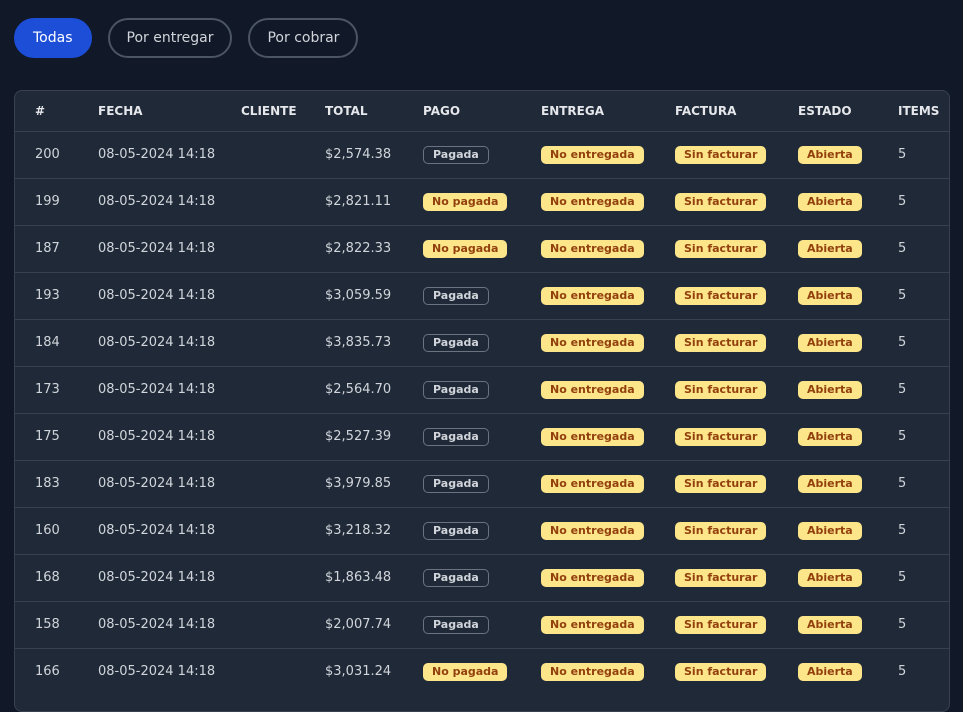 This screenshot has width=963, height=712. Describe the element at coordinates (374, 577) in the screenshot. I see `order-total-cell: $1,863.48` at that location.